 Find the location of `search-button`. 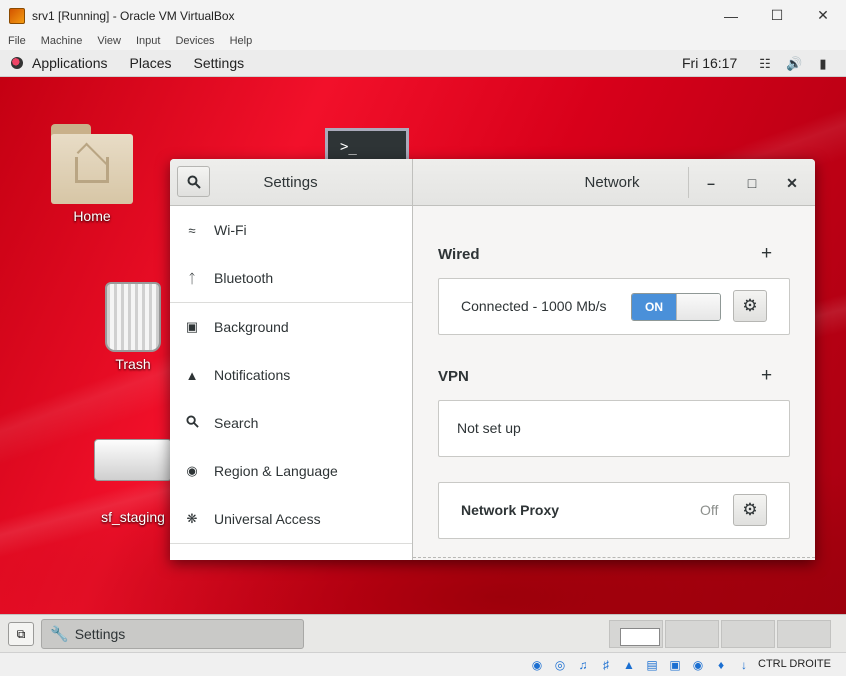

search-button is located at coordinates (193, 181).